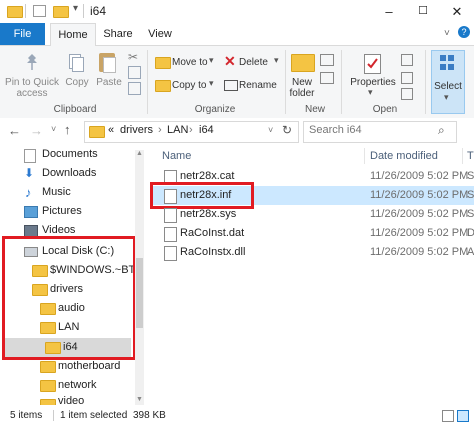 This screenshot has width=474, height=426. I want to click on nav-item-network: network, so click(87, 385).